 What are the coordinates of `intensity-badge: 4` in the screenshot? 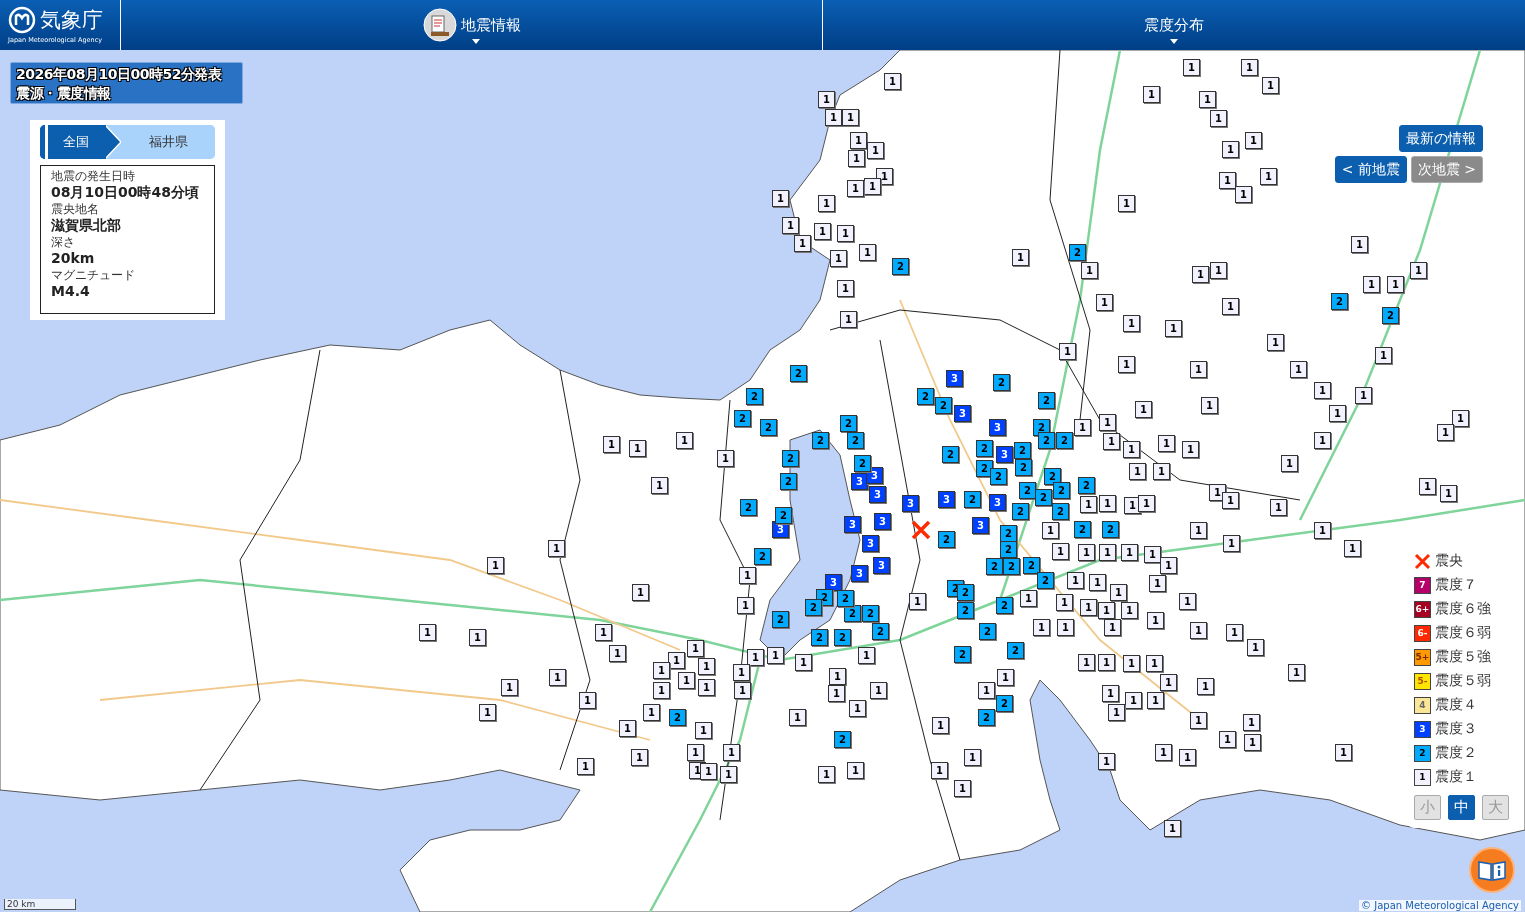 It's located at (1422, 705).